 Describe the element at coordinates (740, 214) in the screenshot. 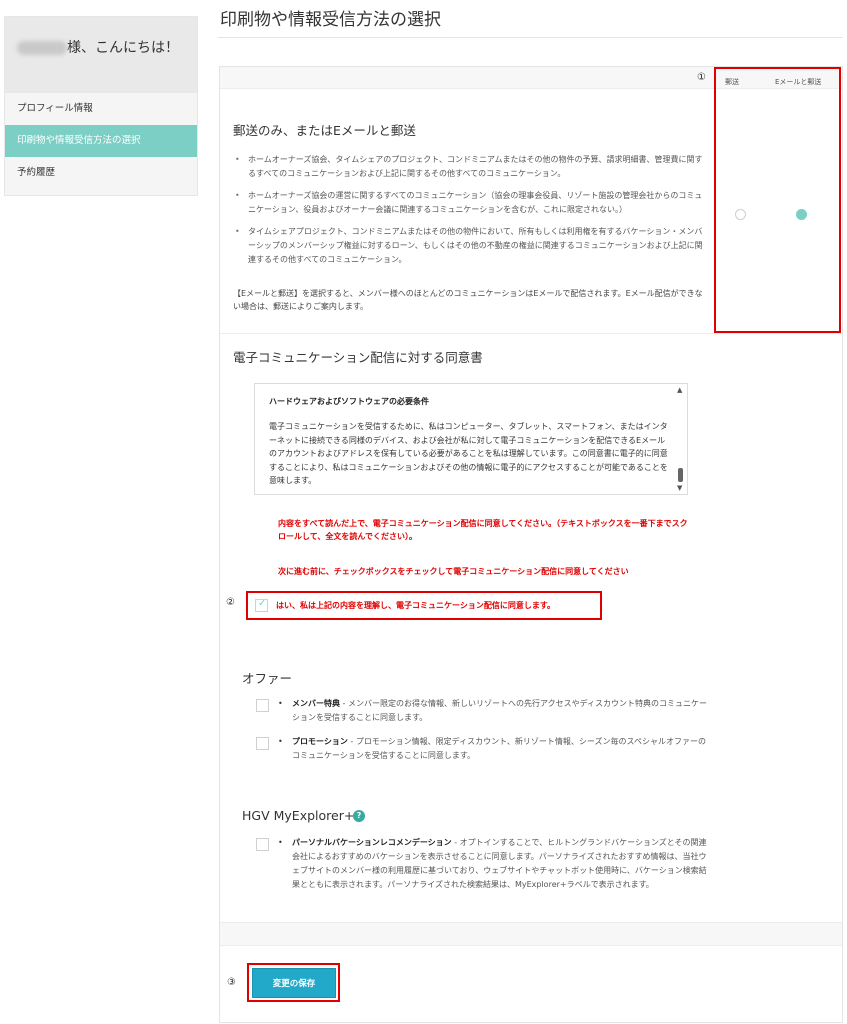

I see `radio-mail-only` at that location.